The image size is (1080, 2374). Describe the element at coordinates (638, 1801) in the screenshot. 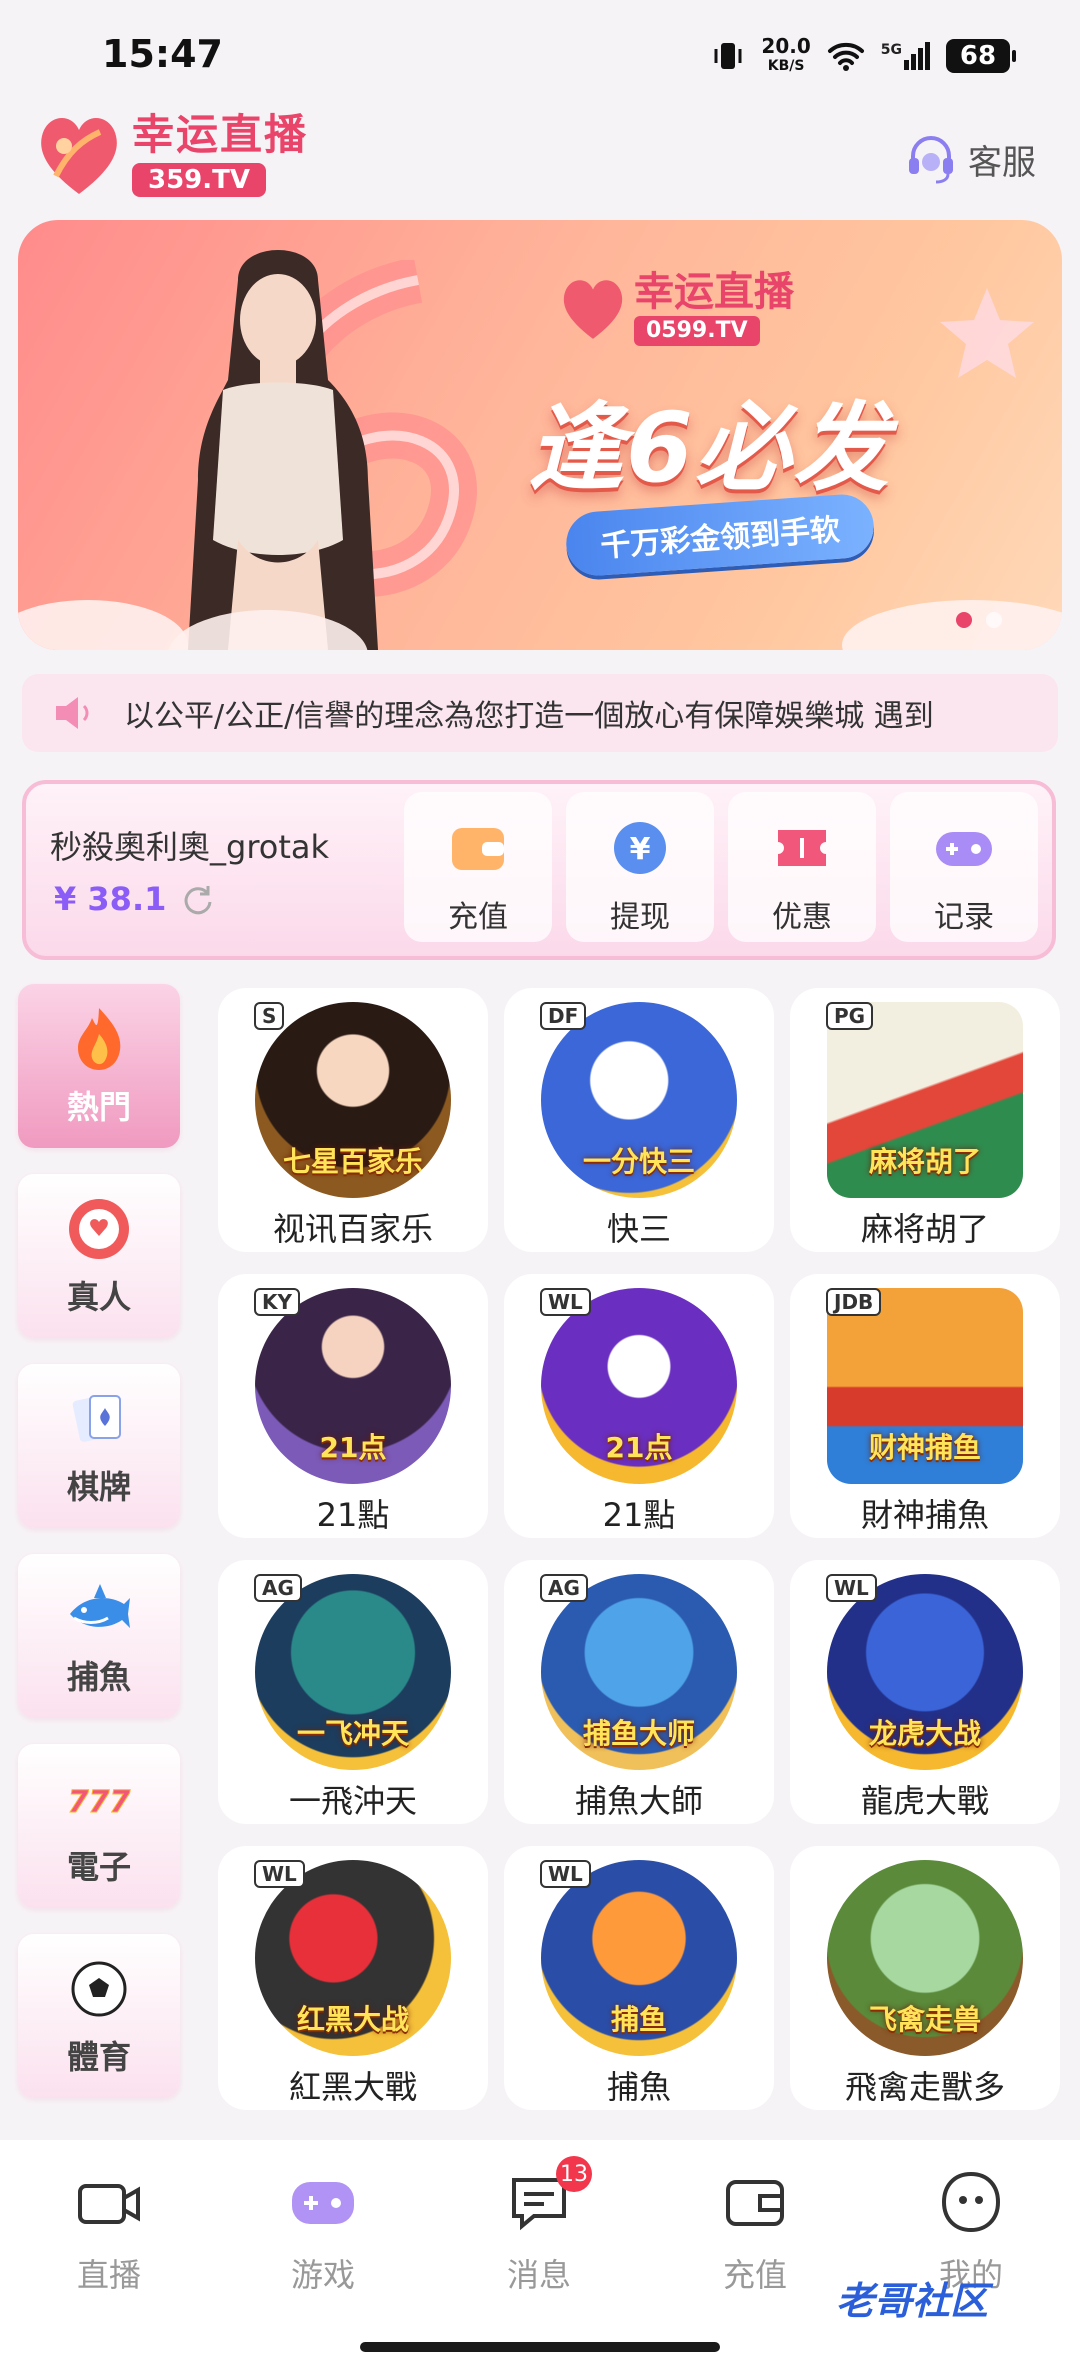

I see `game-title: 捕魚大師` at that location.